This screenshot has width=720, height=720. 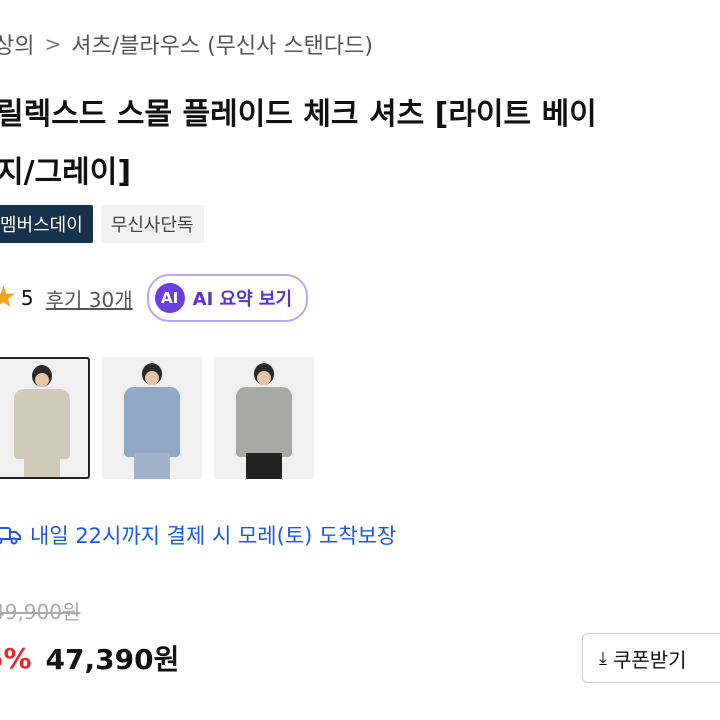 I want to click on exclusive-badge: 무신사단독, so click(x=152, y=224).